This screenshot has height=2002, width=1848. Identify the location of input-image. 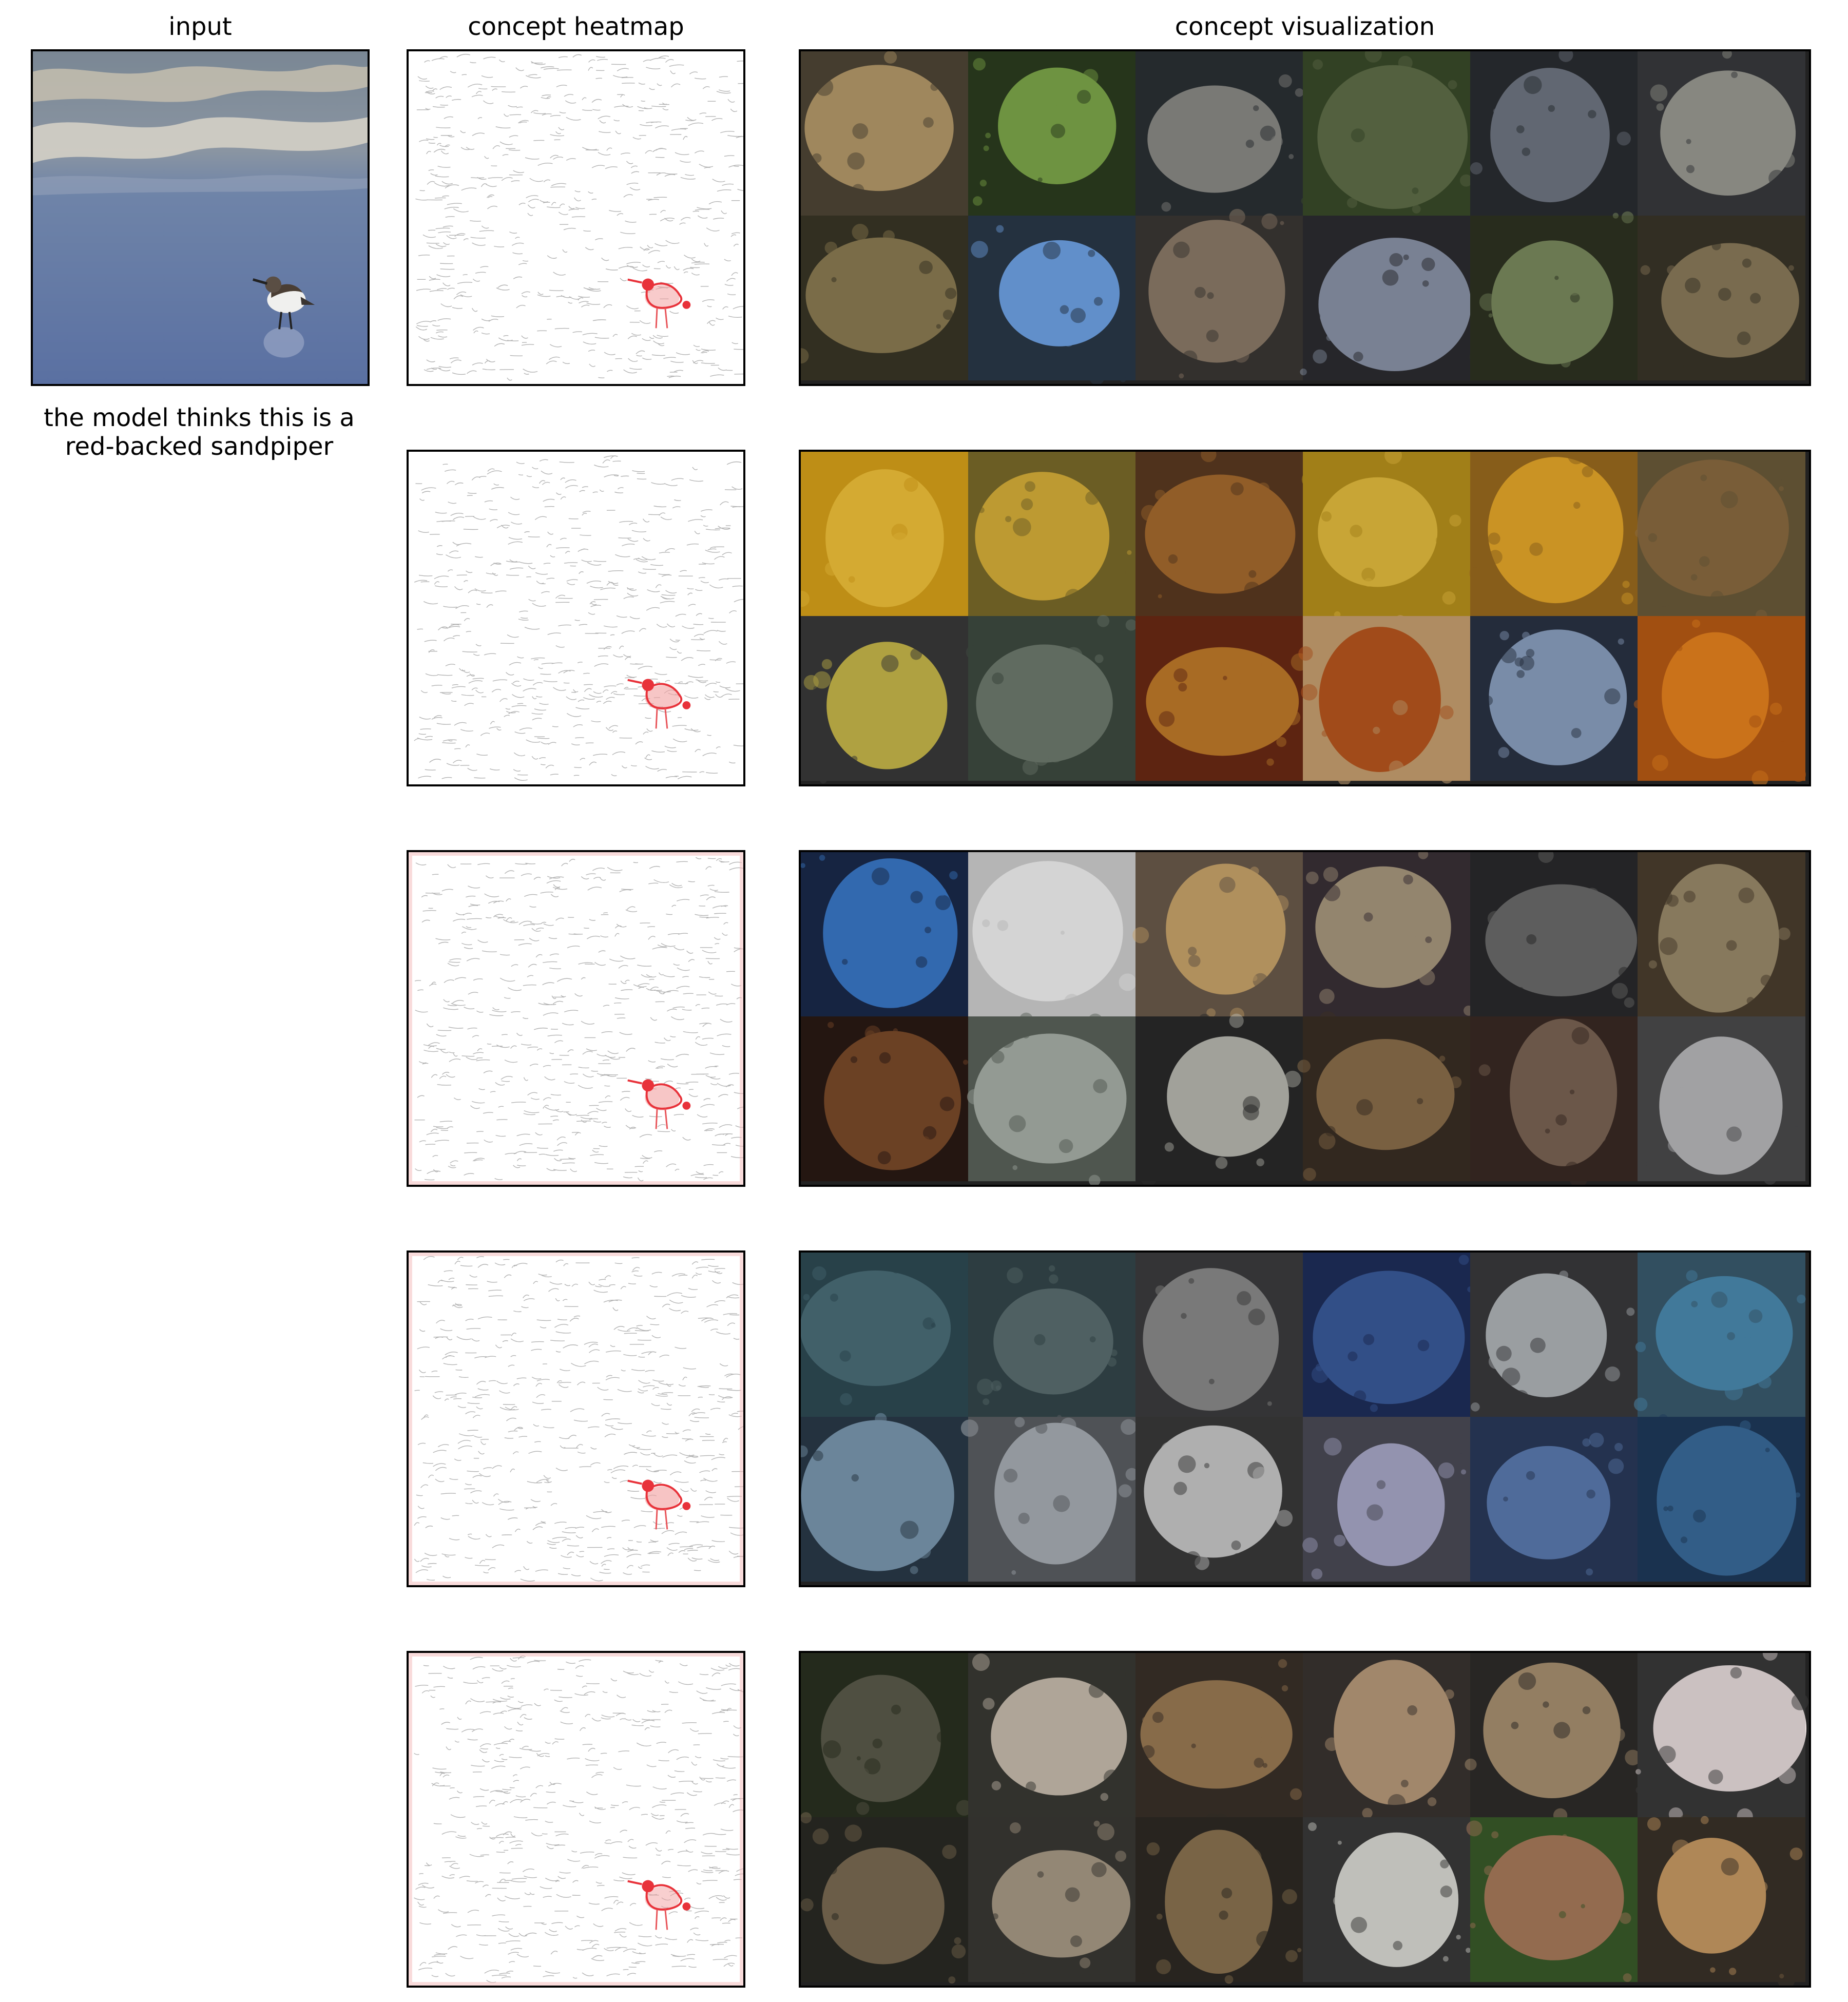
(200, 217).